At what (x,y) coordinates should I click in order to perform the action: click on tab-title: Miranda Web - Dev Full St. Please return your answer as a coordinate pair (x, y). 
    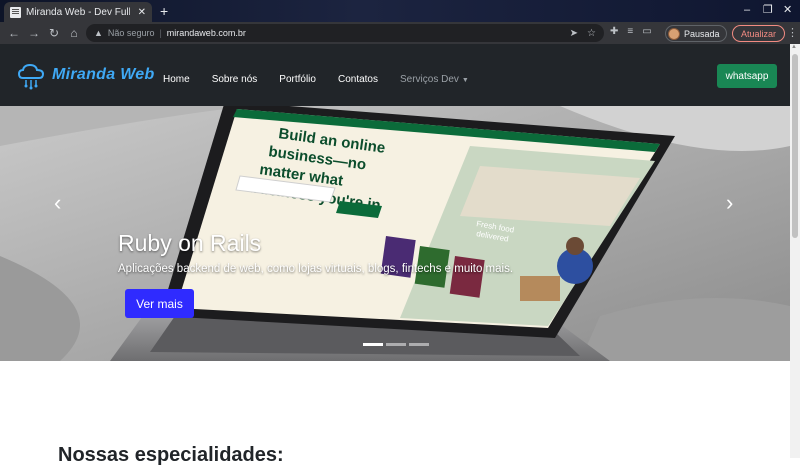
    Looking at the image, I should click on (78, 12).